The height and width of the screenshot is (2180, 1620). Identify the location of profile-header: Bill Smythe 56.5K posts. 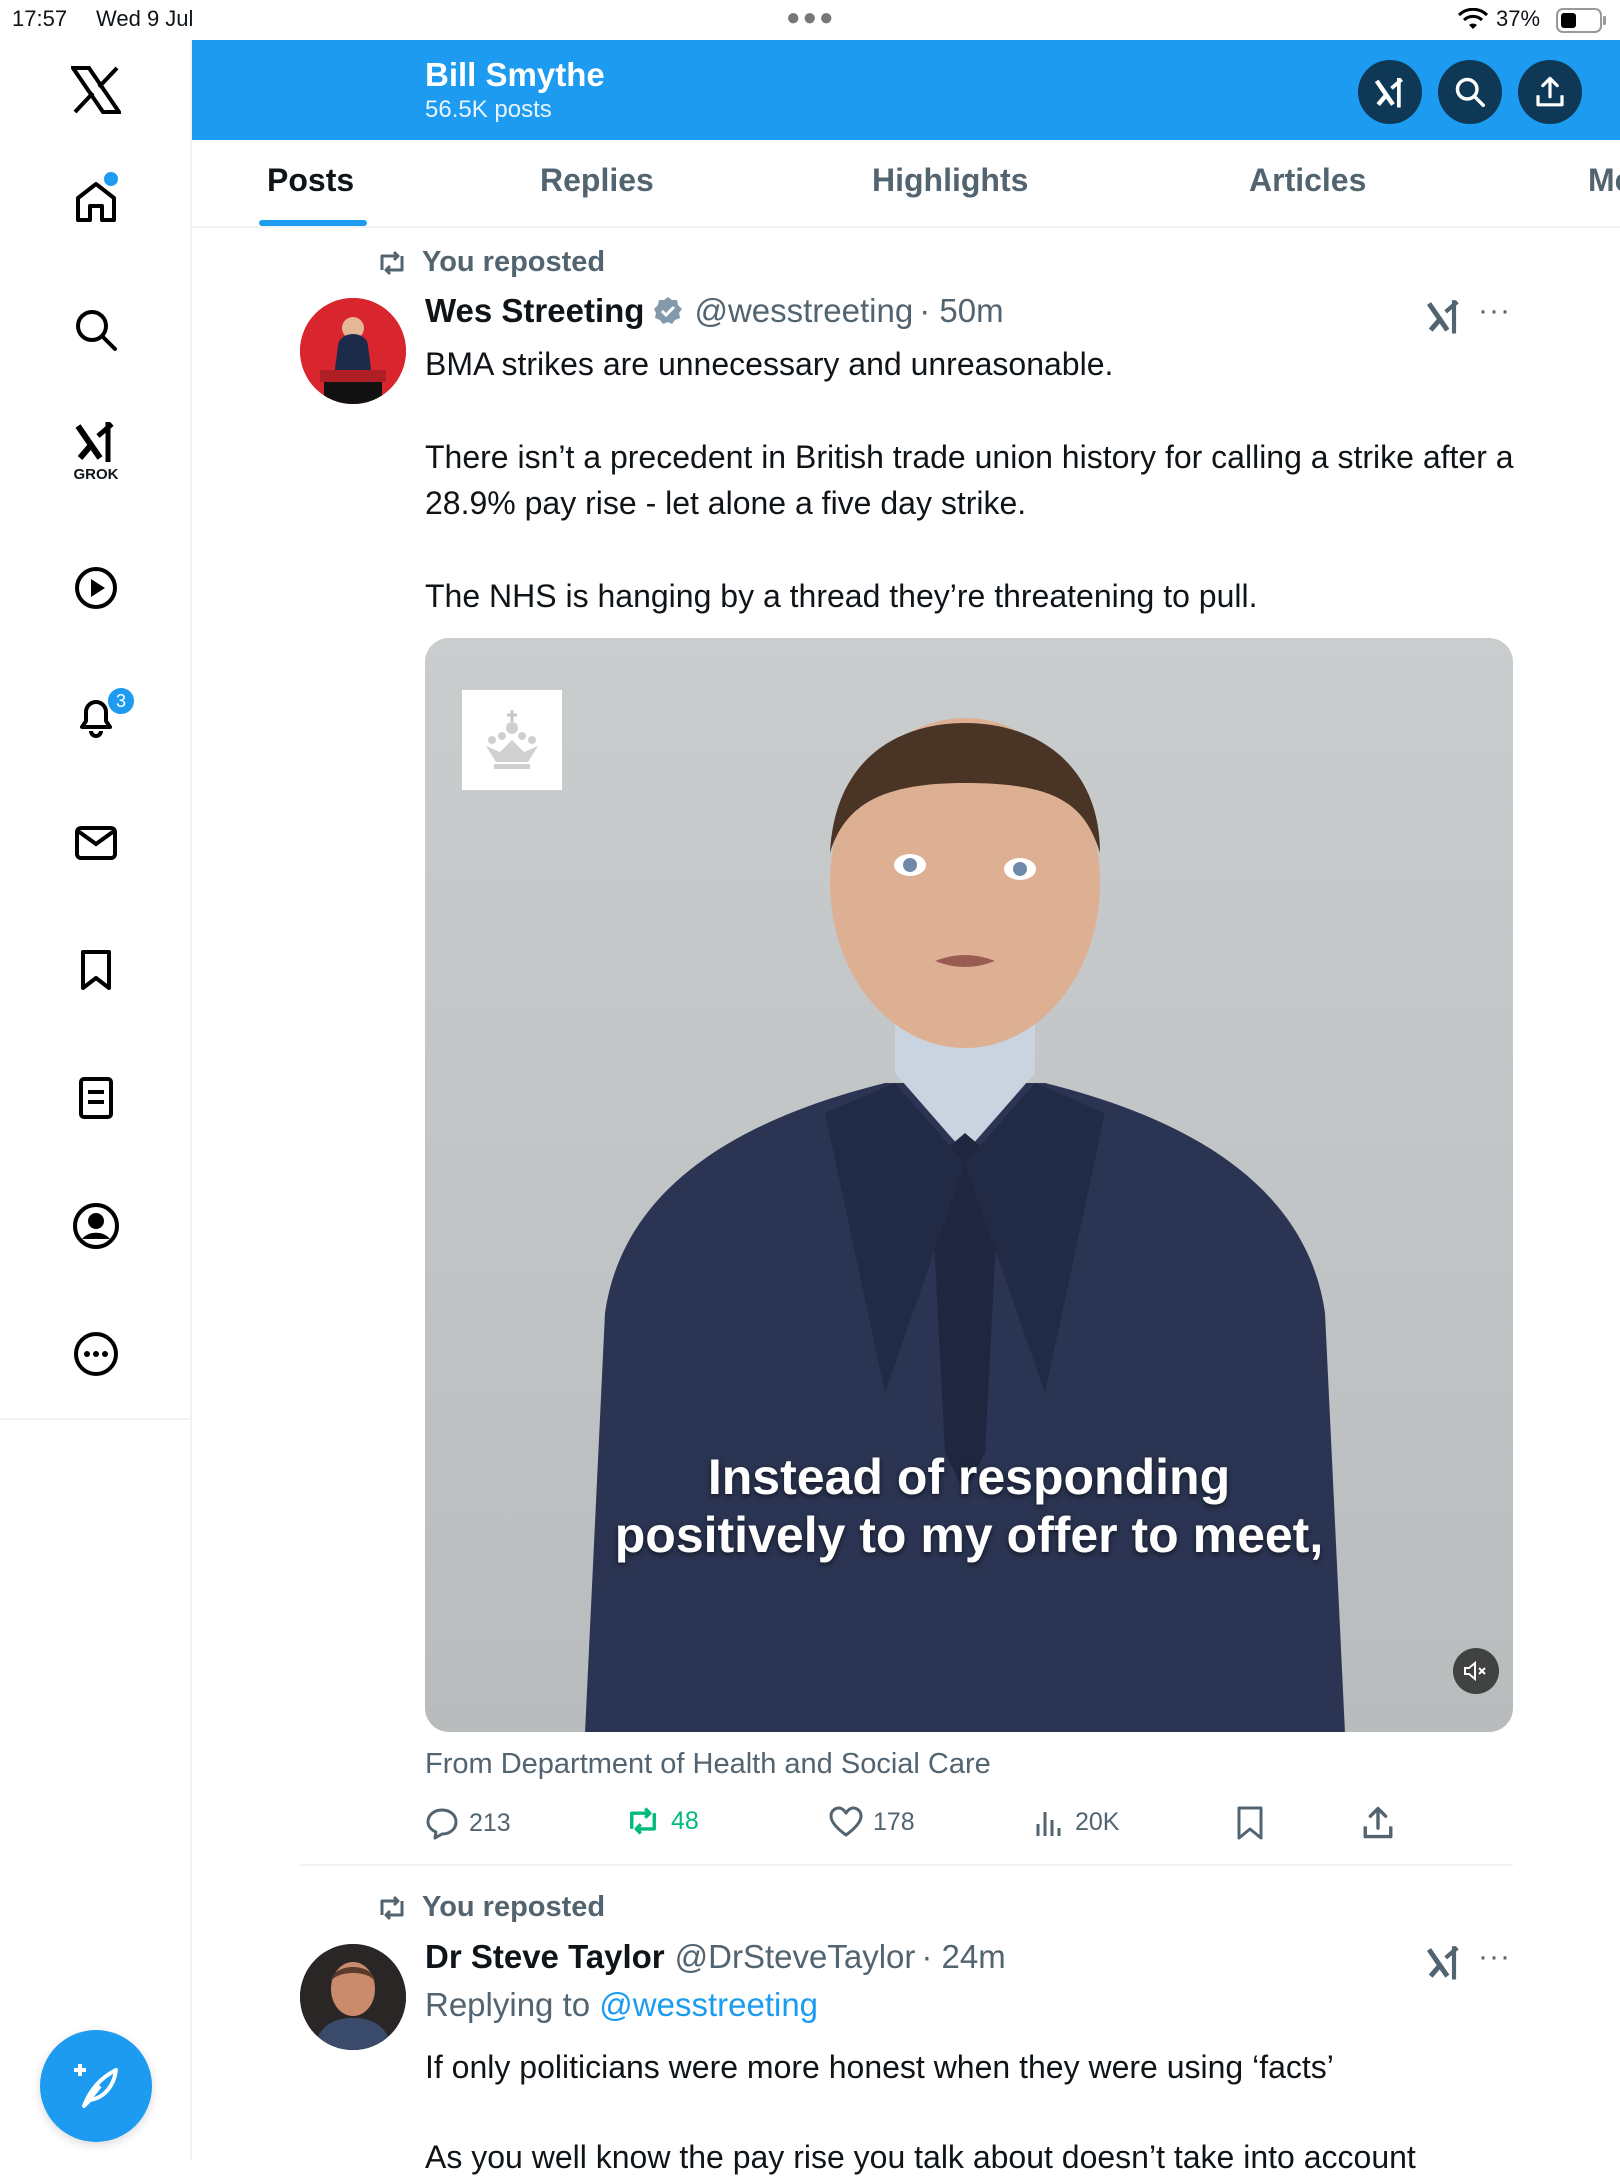
(906, 90).